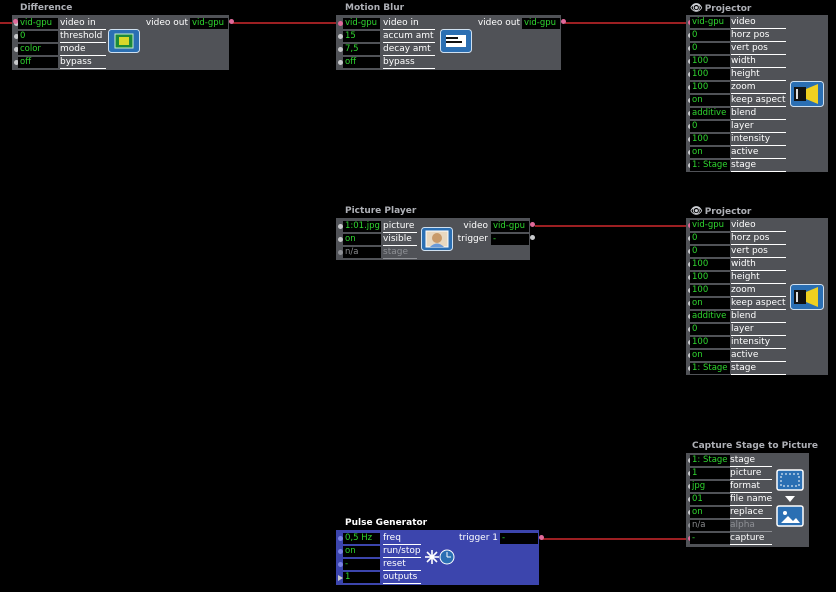 The image size is (836, 592). Describe the element at coordinates (755, 446) in the screenshot. I see `actor-title-capture: Capture Stage to Picture` at that location.